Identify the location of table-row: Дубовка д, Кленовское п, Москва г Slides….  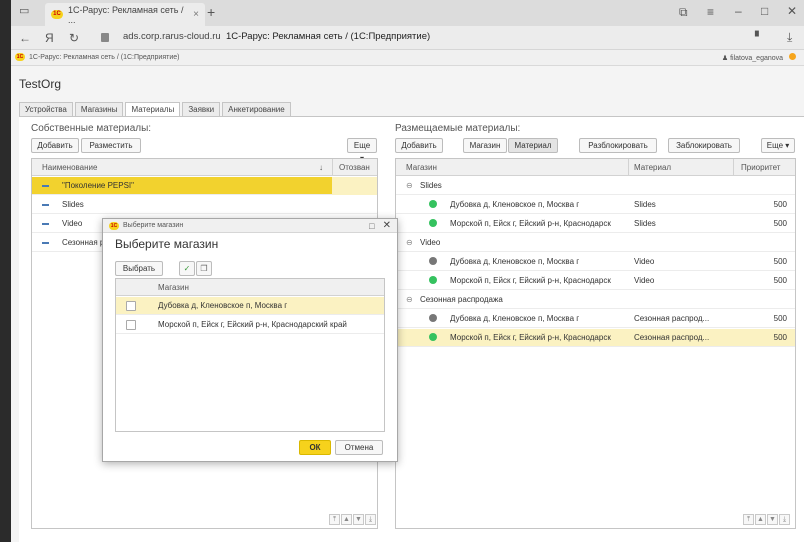
(595, 205).